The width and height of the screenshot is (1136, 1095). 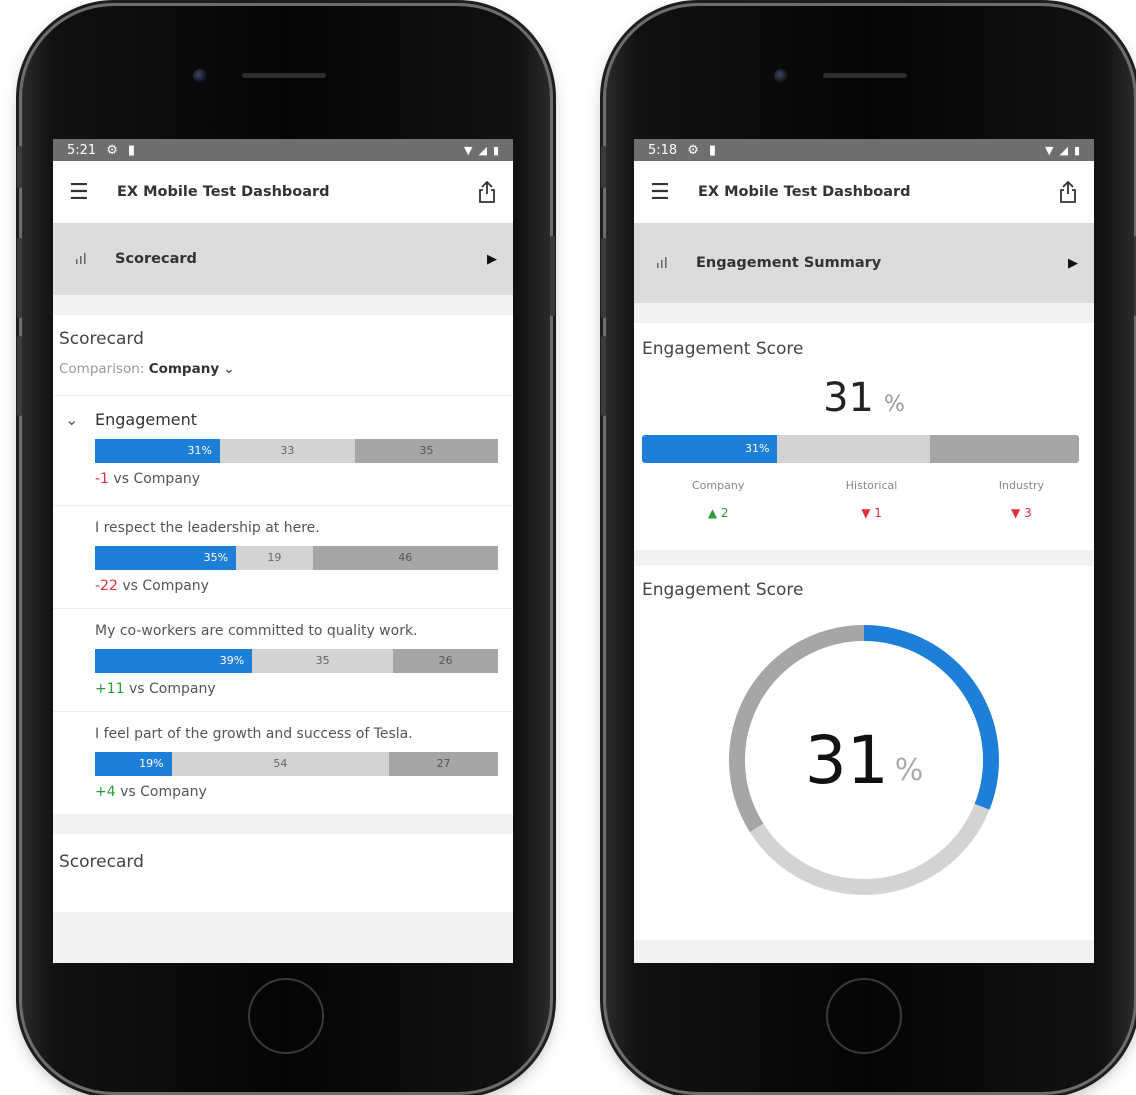 I want to click on card-title: Scorecard, so click(x=101, y=339).